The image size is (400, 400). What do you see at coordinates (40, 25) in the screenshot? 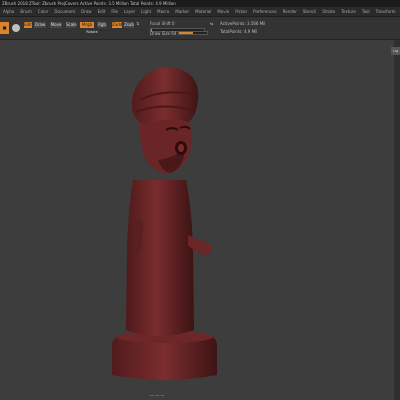
I see `draw-button: Draw` at bounding box center [40, 25].